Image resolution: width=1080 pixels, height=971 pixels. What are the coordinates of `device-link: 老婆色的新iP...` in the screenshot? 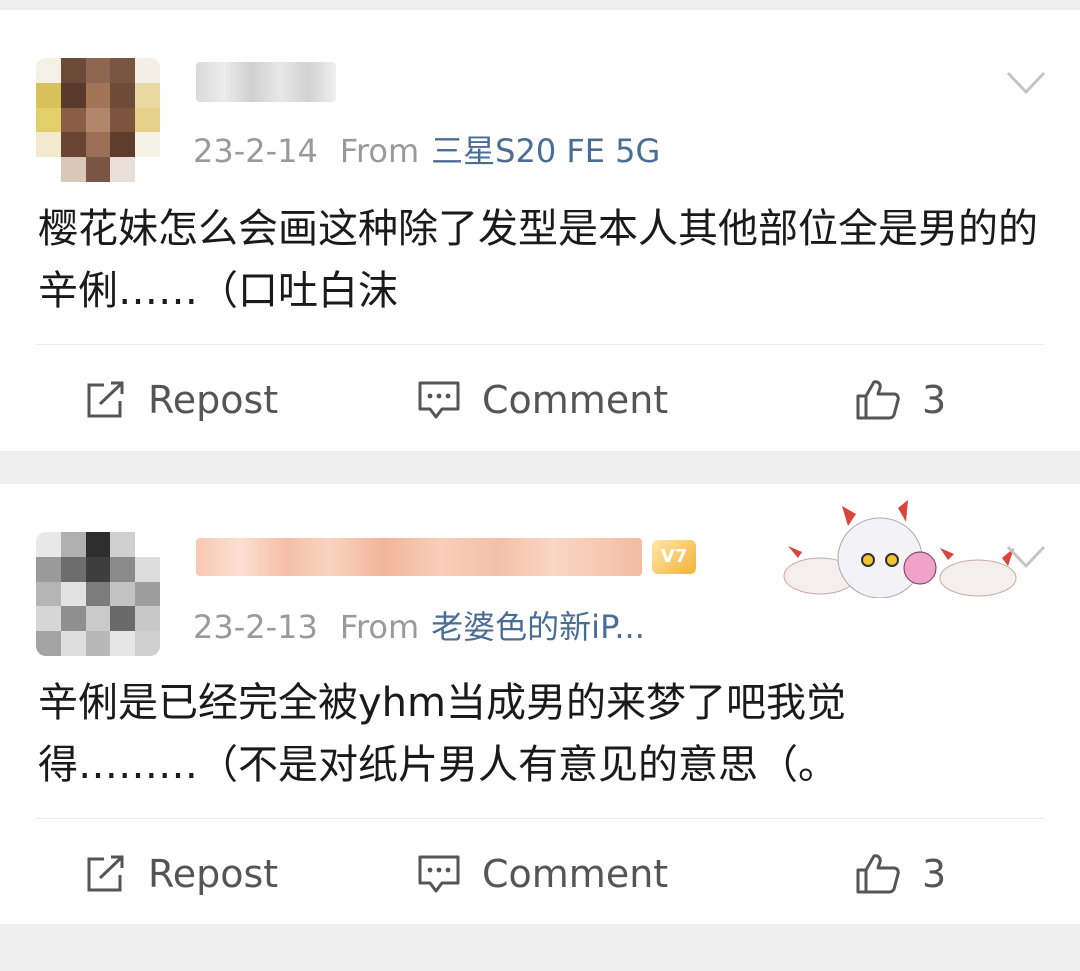 It's located at (538, 627).